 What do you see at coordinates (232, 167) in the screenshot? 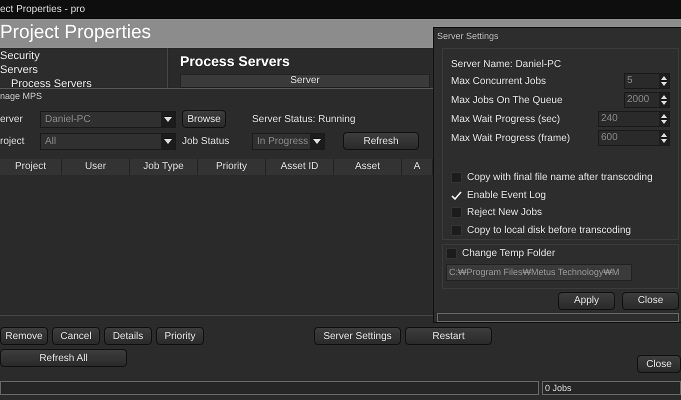
I see `column-header: Priority` at bounding box center [232, 167].